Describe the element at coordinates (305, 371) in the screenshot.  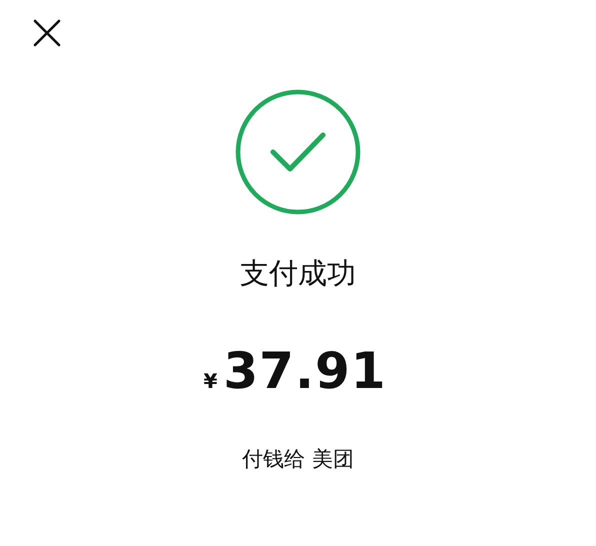
I see `amount-value: 37.91` at that location.